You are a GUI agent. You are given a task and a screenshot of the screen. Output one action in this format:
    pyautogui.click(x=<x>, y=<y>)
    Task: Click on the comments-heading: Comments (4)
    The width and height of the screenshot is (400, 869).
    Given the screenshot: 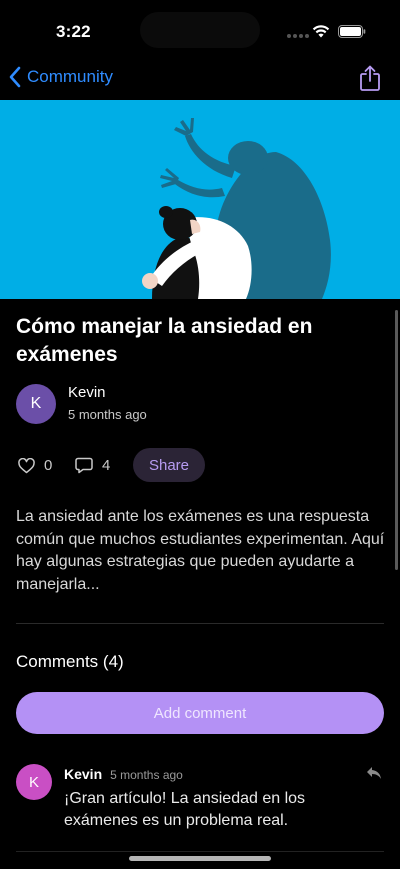 What is the action you would take?
    pyautogui.click(x=70, y=661)
    